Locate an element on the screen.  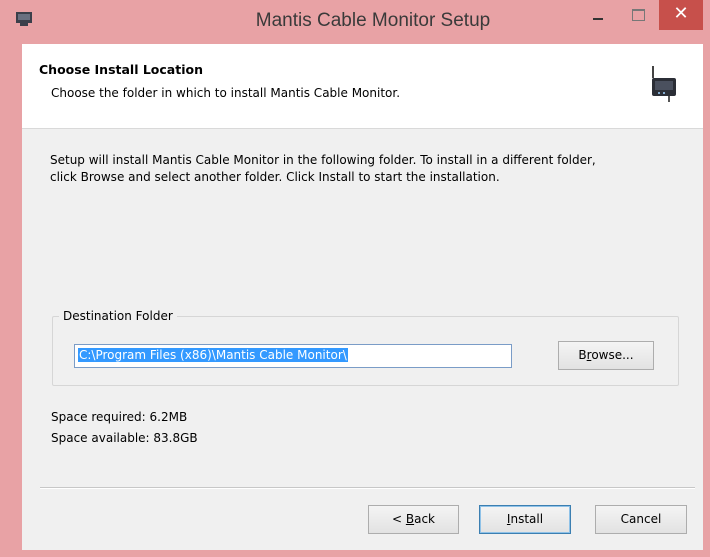
cancel-button: Cancel is located at coordinates (641, 519).